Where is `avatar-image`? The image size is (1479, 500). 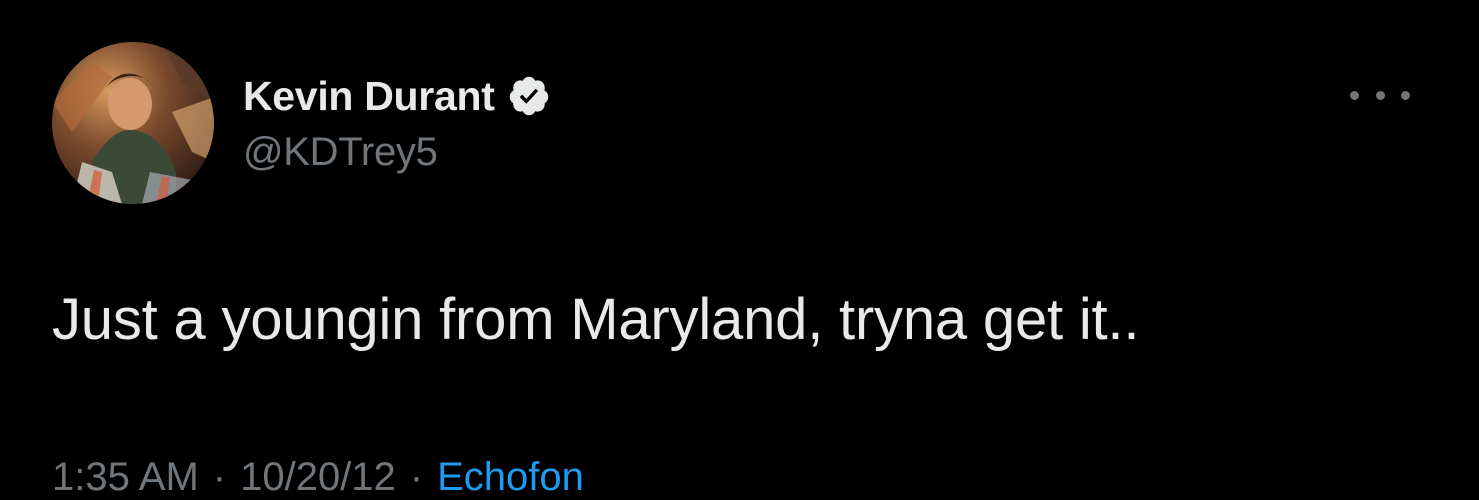
avatar-image is located at coordinates (133, 123).